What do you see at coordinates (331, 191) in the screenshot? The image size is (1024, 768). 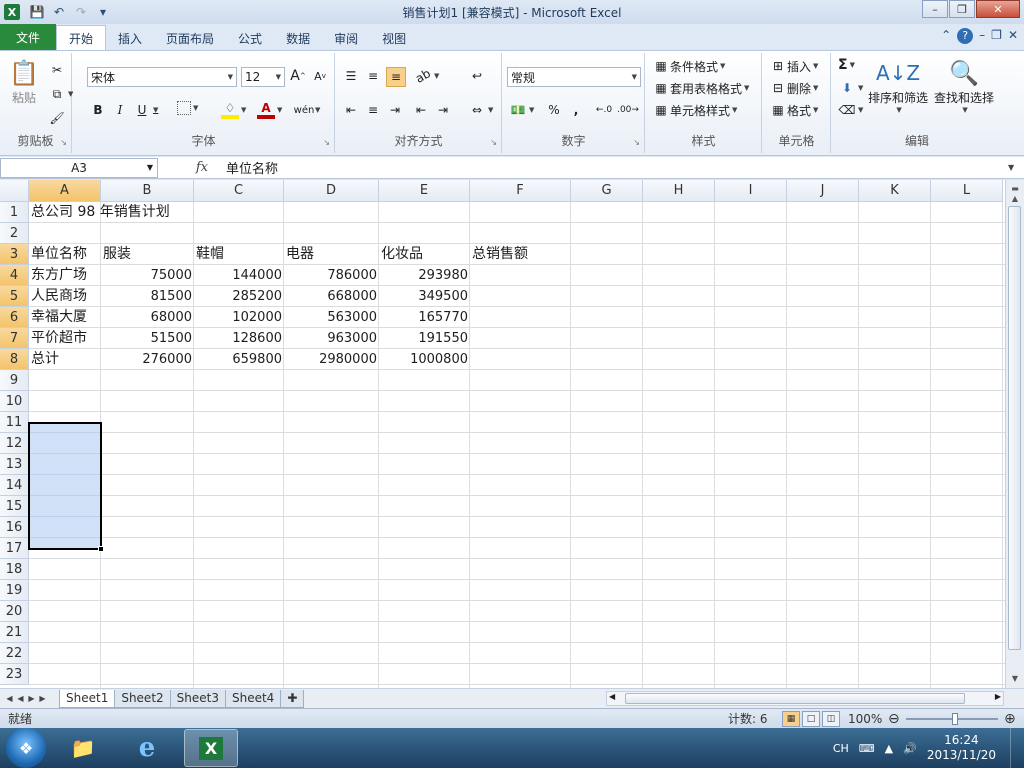 I see `column-header-d: D` at bounding box center [331, 191].